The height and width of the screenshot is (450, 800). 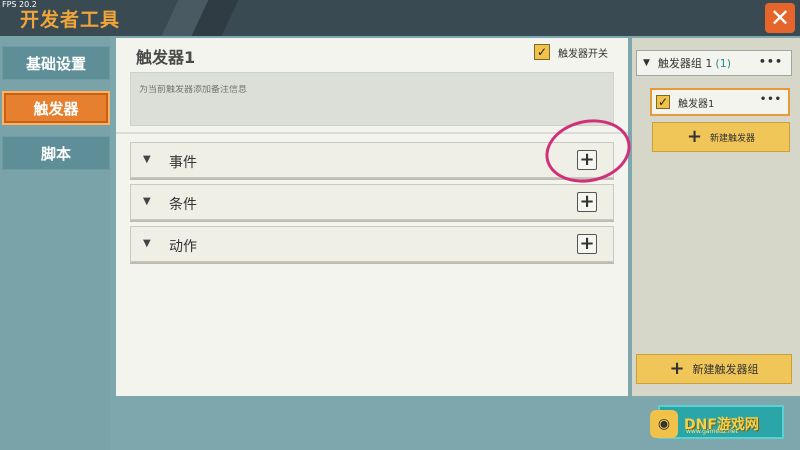 What do you see at coordinates (372, 99) in the screenshot?
I see `note-field` at bounding box center [372, 99].